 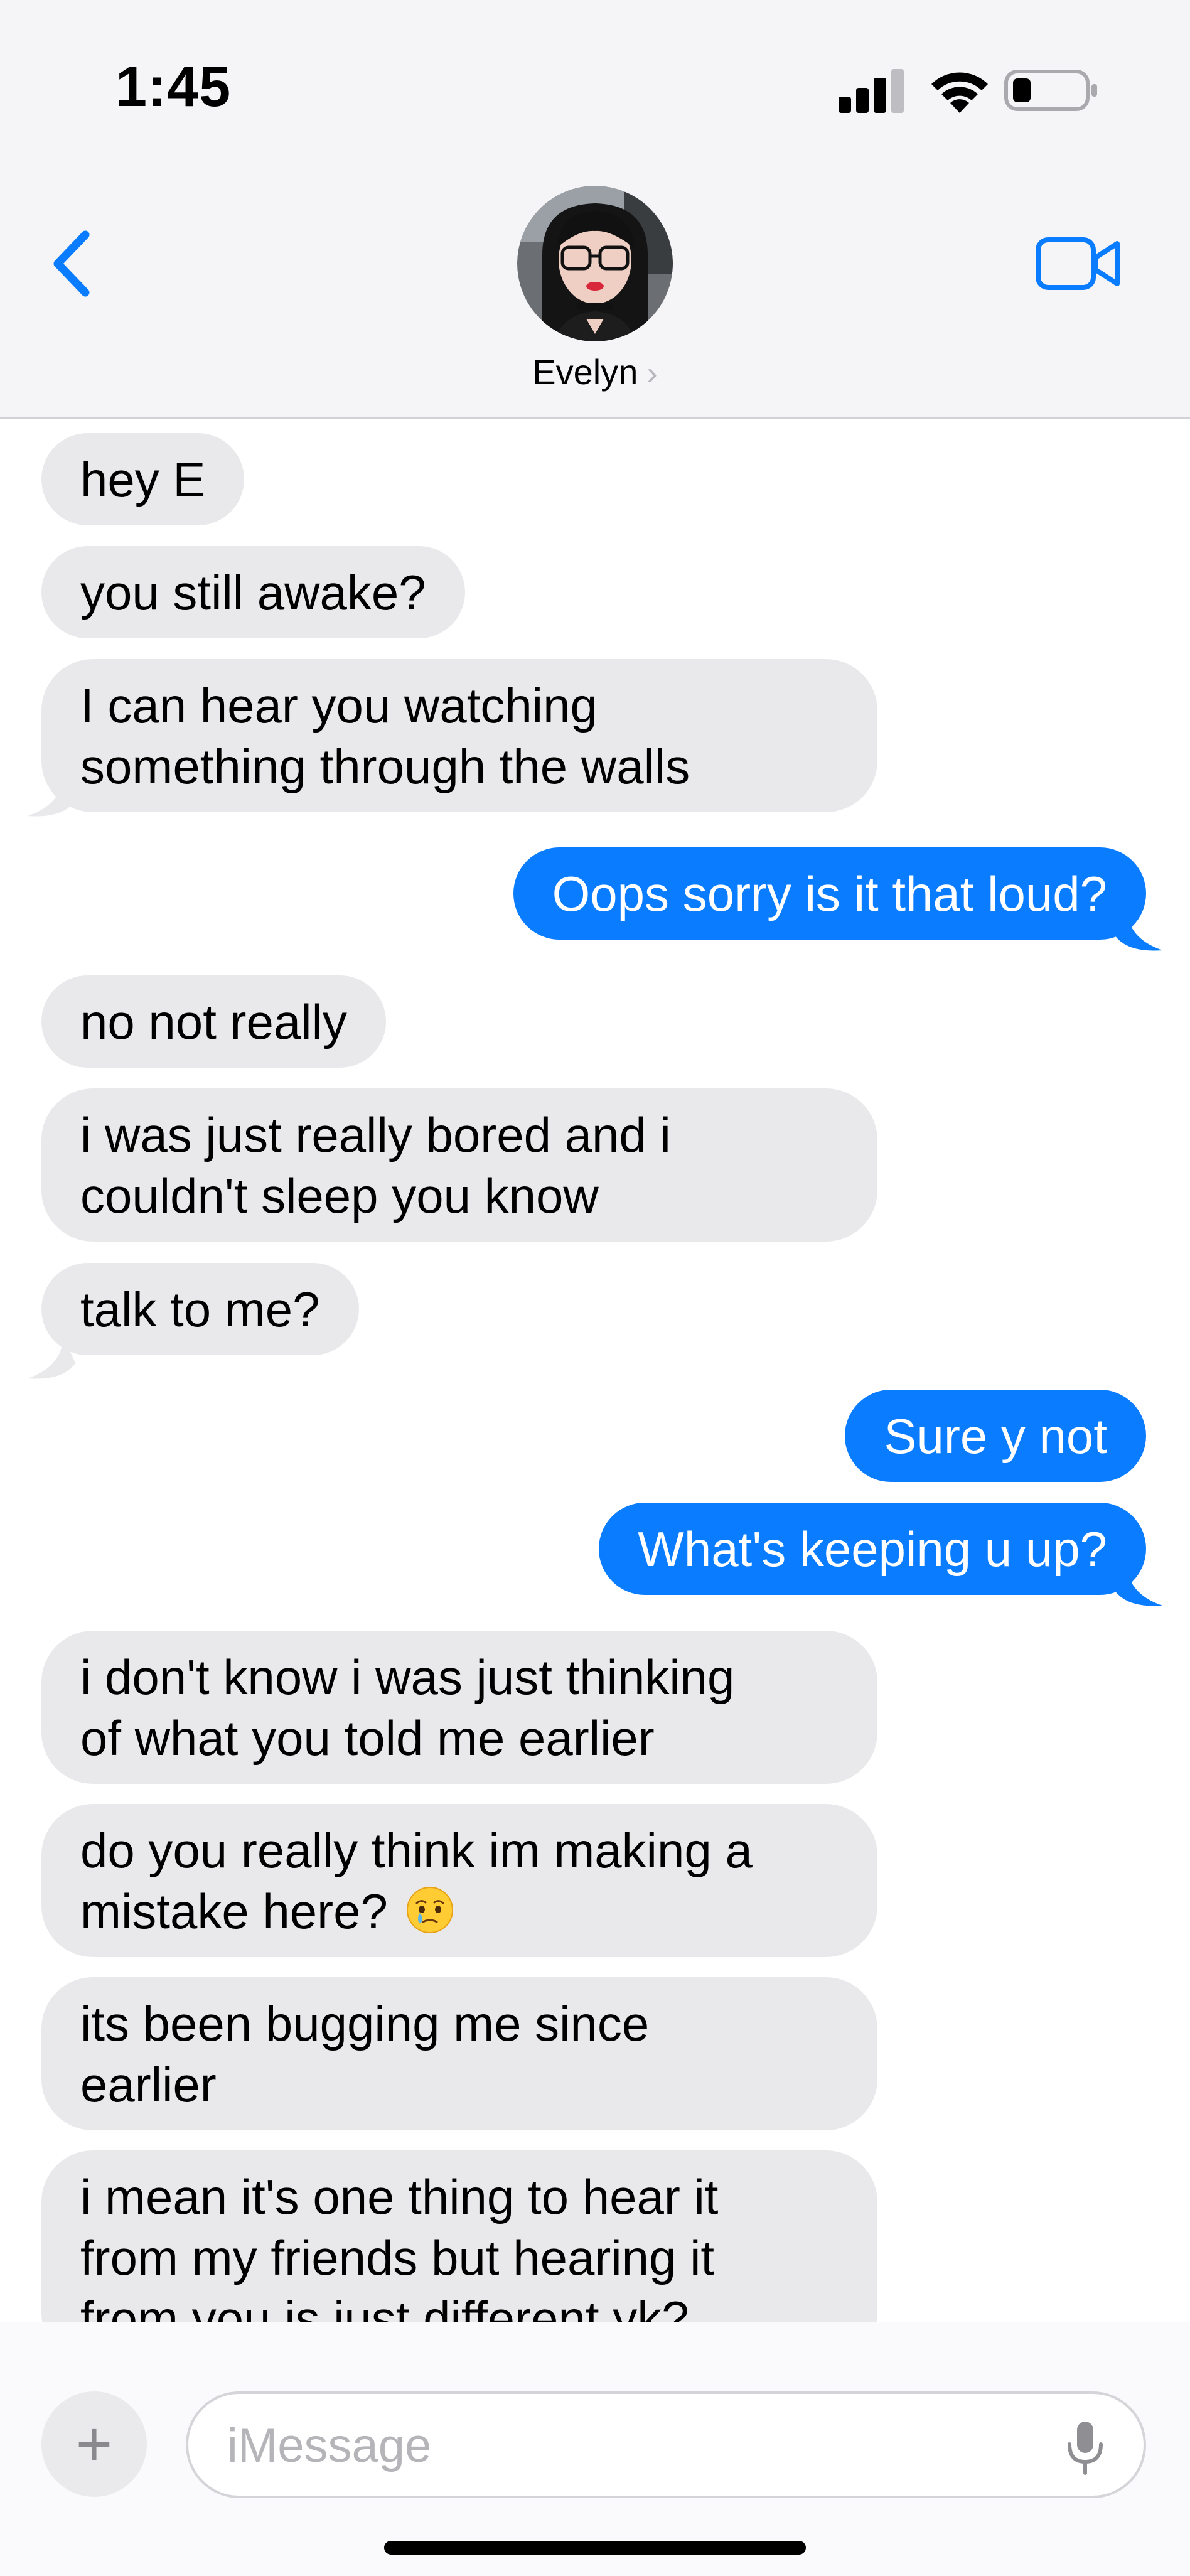 I want to click on message-line: from you is just different yk?, so click(x=384, y=2306).